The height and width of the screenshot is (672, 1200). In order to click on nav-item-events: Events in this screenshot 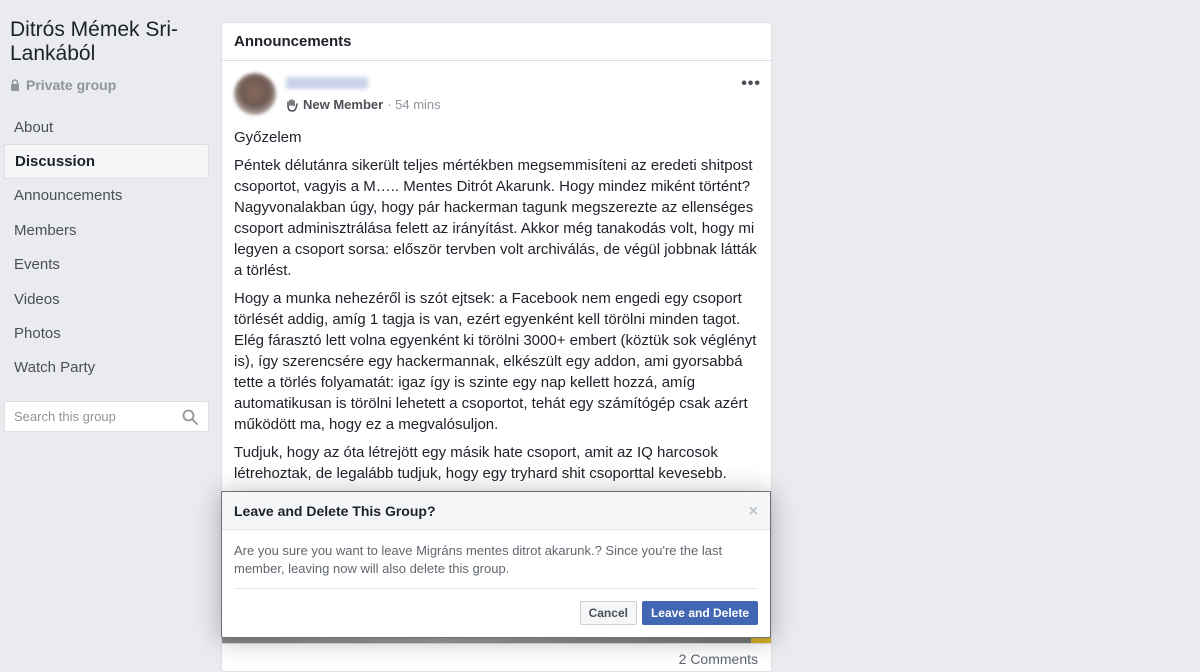, I will do `click(106, 265)`.